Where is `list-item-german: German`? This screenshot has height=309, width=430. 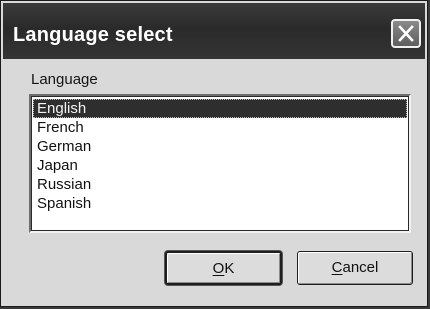
list-item-german: German is located at coordinates (220, 146).